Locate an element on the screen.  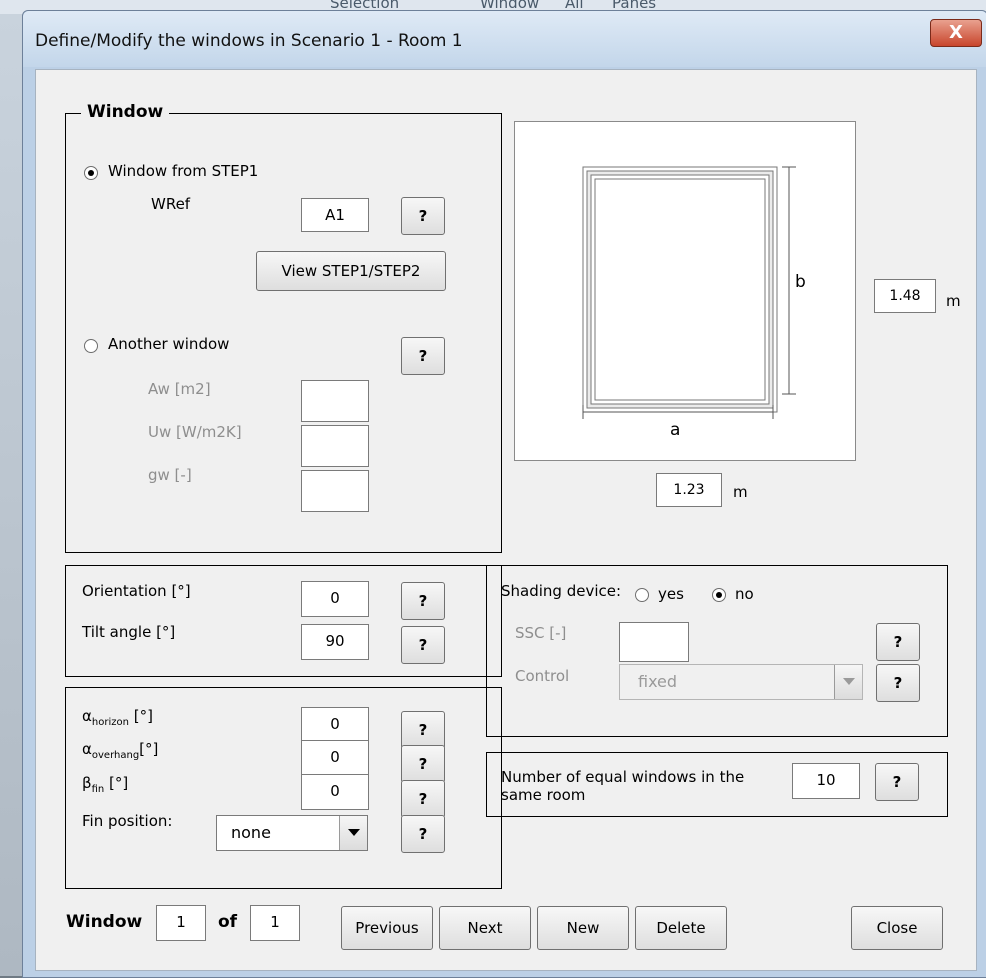
label-tilt-angle: Tilt angle [°] is located at coordinates (129, 632).